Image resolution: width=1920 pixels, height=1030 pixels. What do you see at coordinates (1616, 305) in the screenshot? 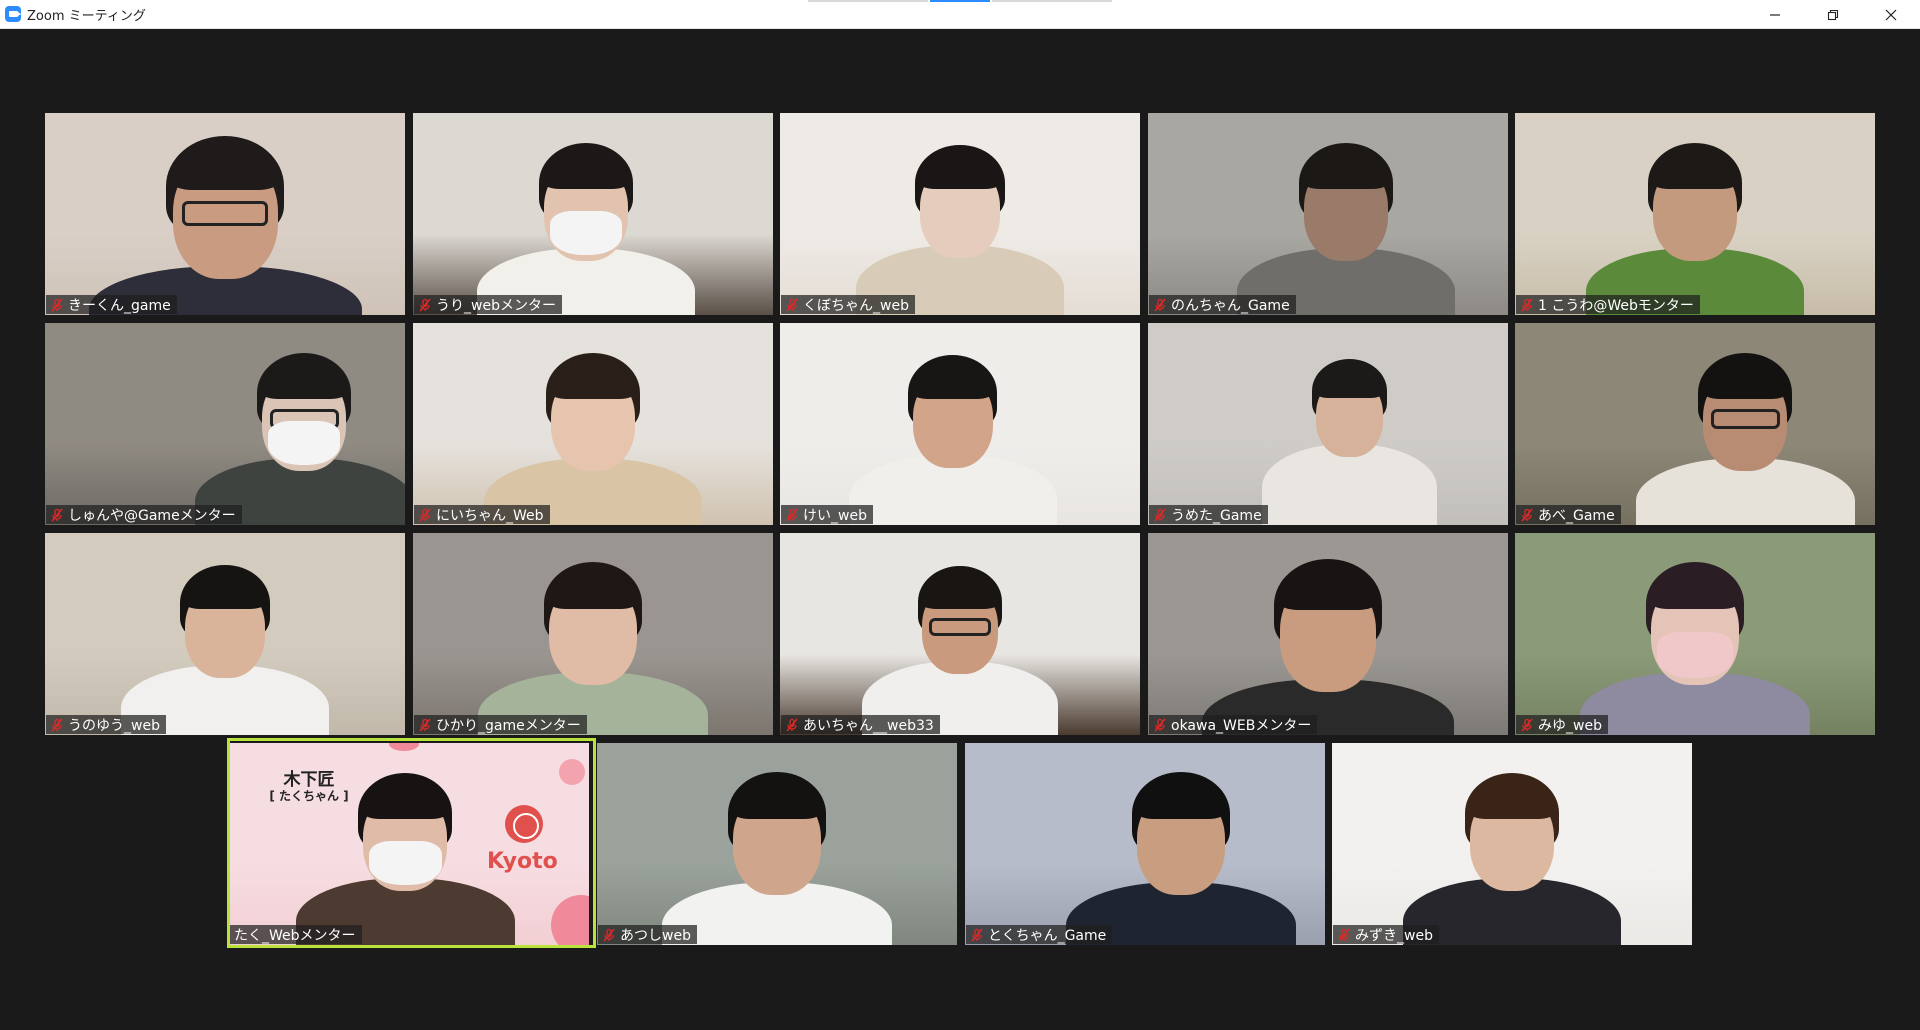
I see `participant-name: 1 こうわ@Webモンター` at bounding box center [1616, 305].